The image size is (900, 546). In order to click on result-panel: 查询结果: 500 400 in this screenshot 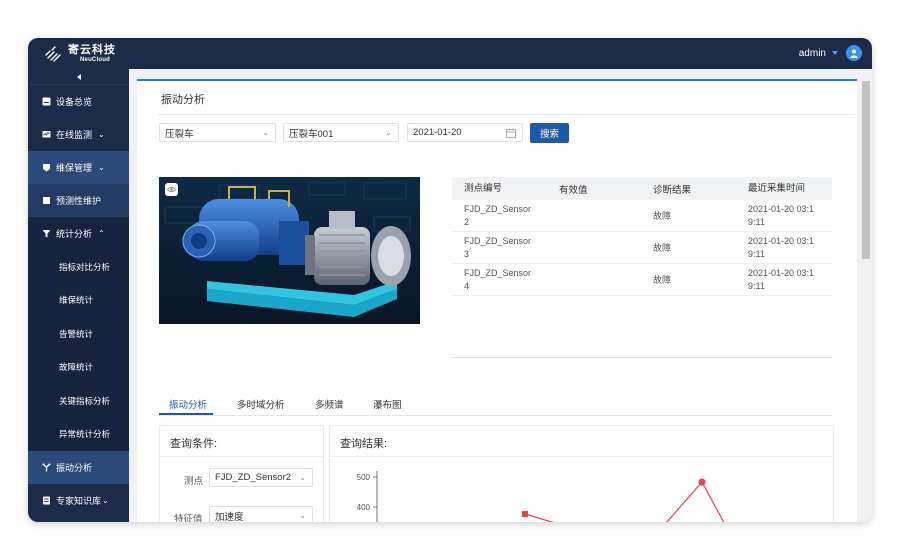, I will do `click(581, 473)`.